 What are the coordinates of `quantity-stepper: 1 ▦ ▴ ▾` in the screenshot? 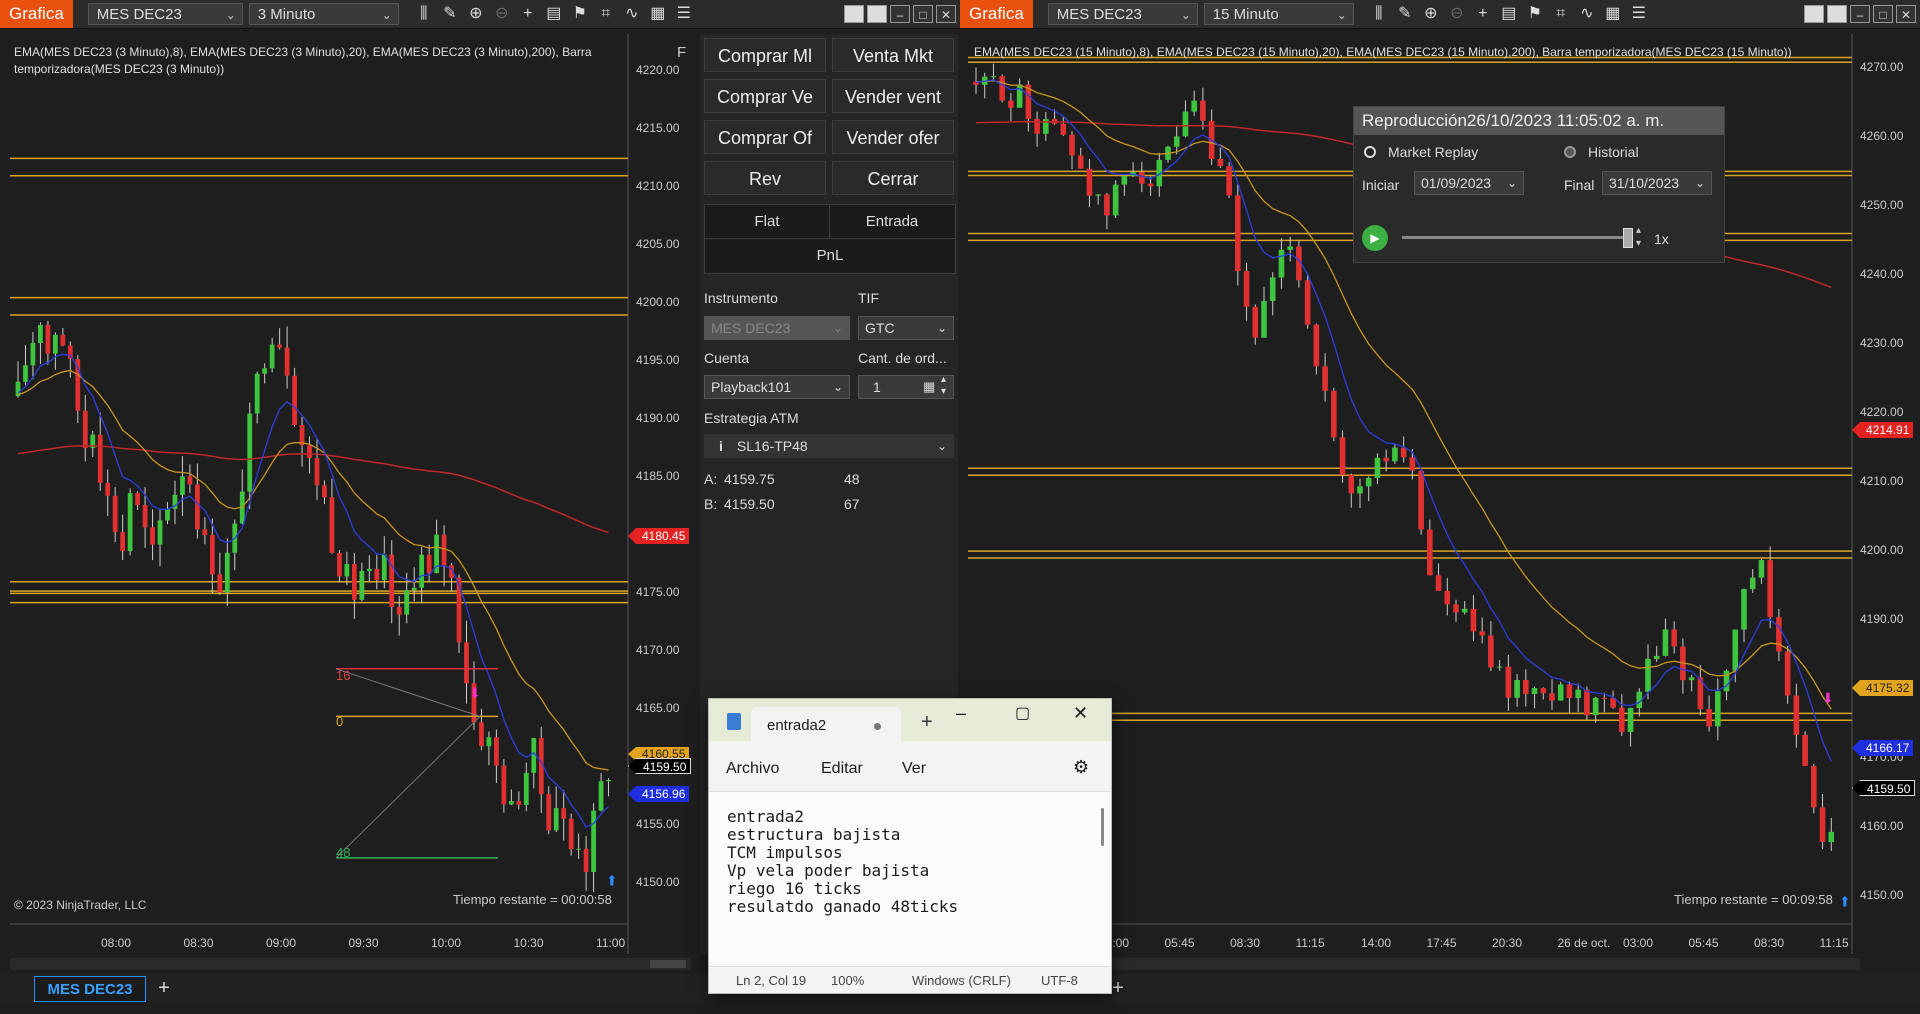 It's located at (906, 386).